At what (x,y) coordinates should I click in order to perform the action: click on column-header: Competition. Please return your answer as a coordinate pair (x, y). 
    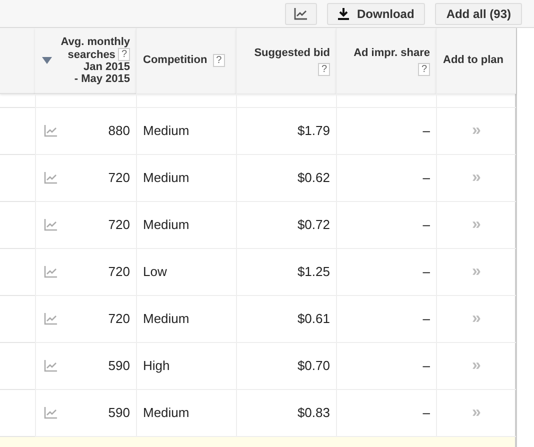
    Looking at the image, I should click on (175, 60).